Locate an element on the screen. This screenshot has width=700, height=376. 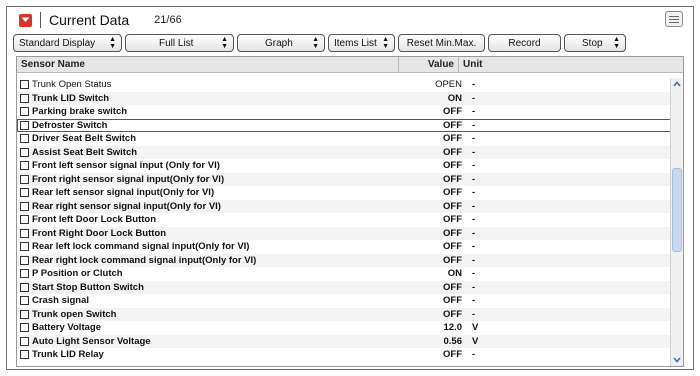
items-list-label: Items List is located at coordinates (355, 43).